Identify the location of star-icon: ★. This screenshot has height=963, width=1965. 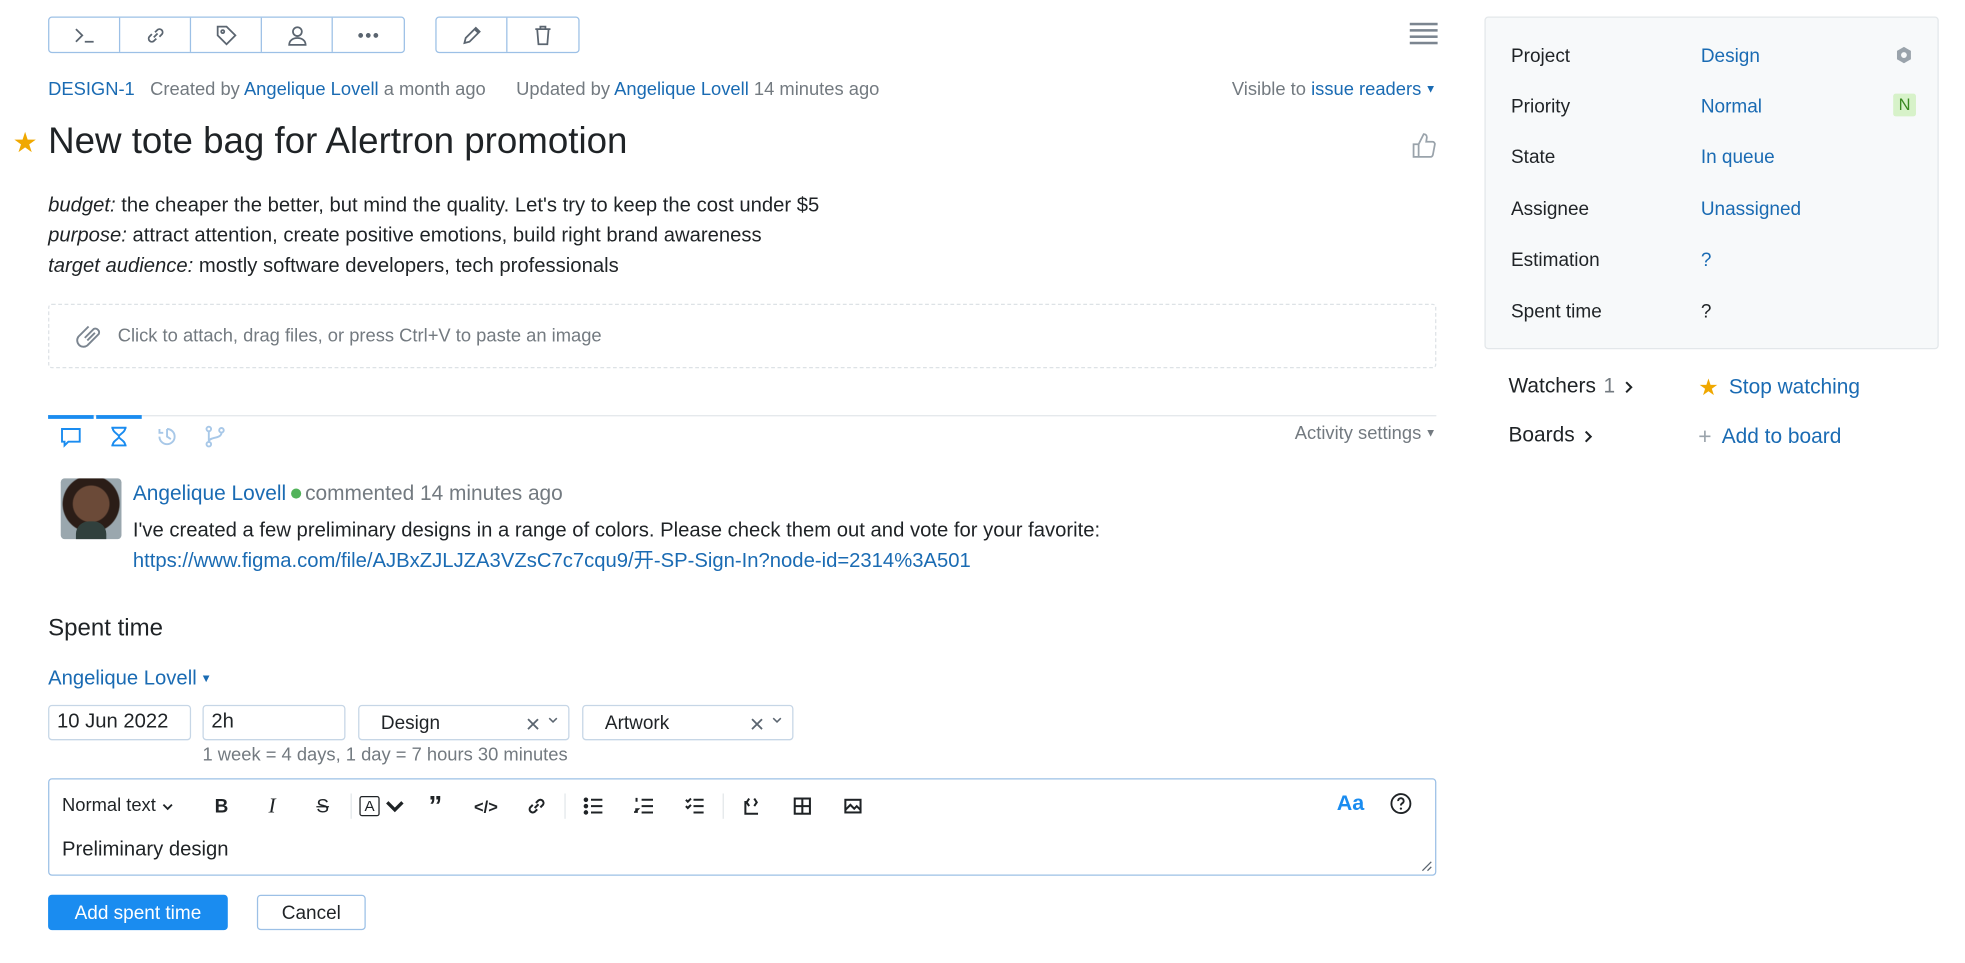
(25, 143).